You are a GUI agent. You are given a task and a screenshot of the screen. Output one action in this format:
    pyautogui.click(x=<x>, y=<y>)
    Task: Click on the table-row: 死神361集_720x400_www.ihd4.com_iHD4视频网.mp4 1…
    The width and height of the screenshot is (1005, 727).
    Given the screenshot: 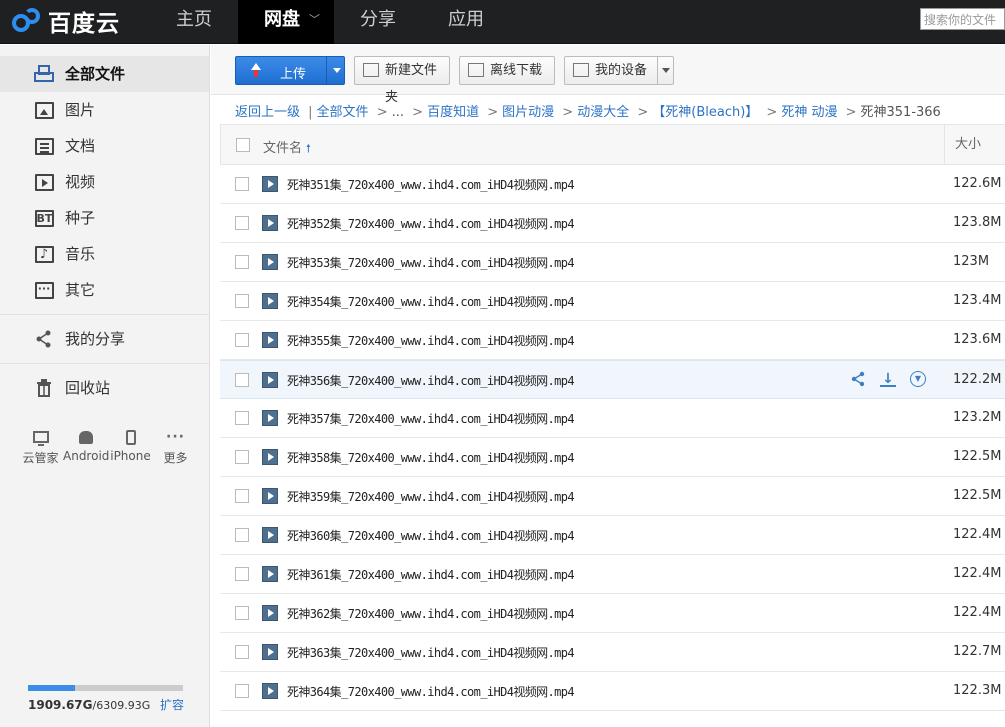 What is the action you would take?
    pyautogui.click(x=612, y=574)
    